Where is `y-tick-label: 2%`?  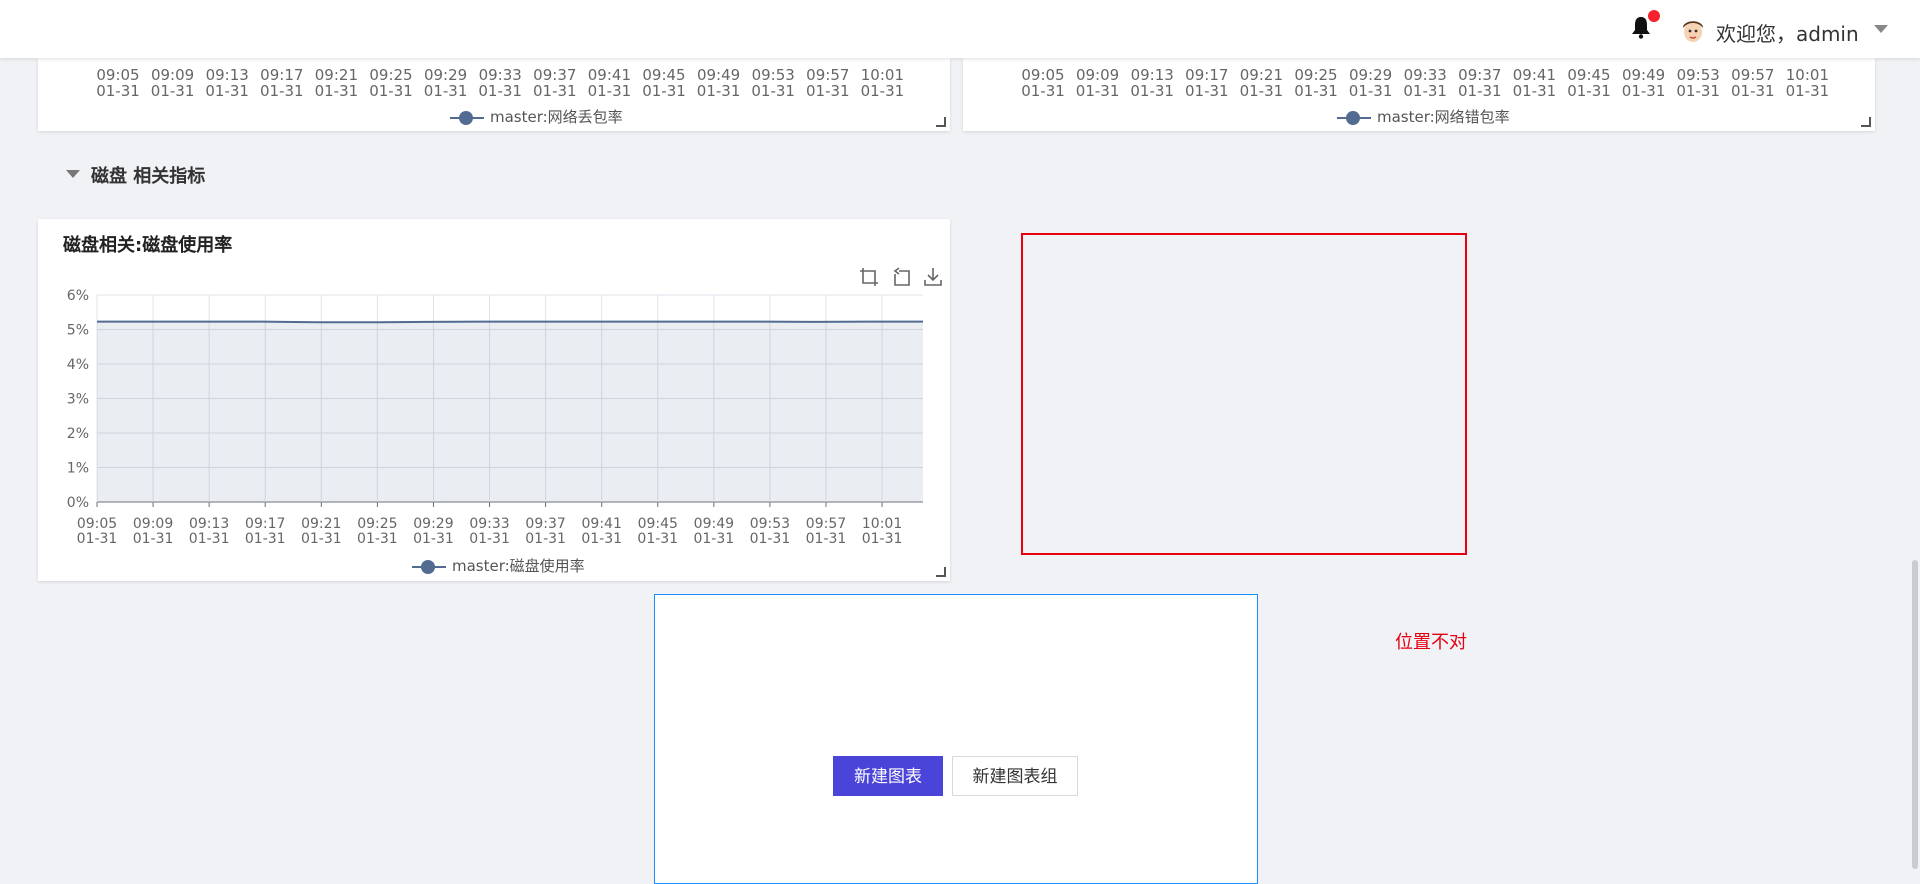 y-tick-label: 2% is located at coordinates (78, 434).